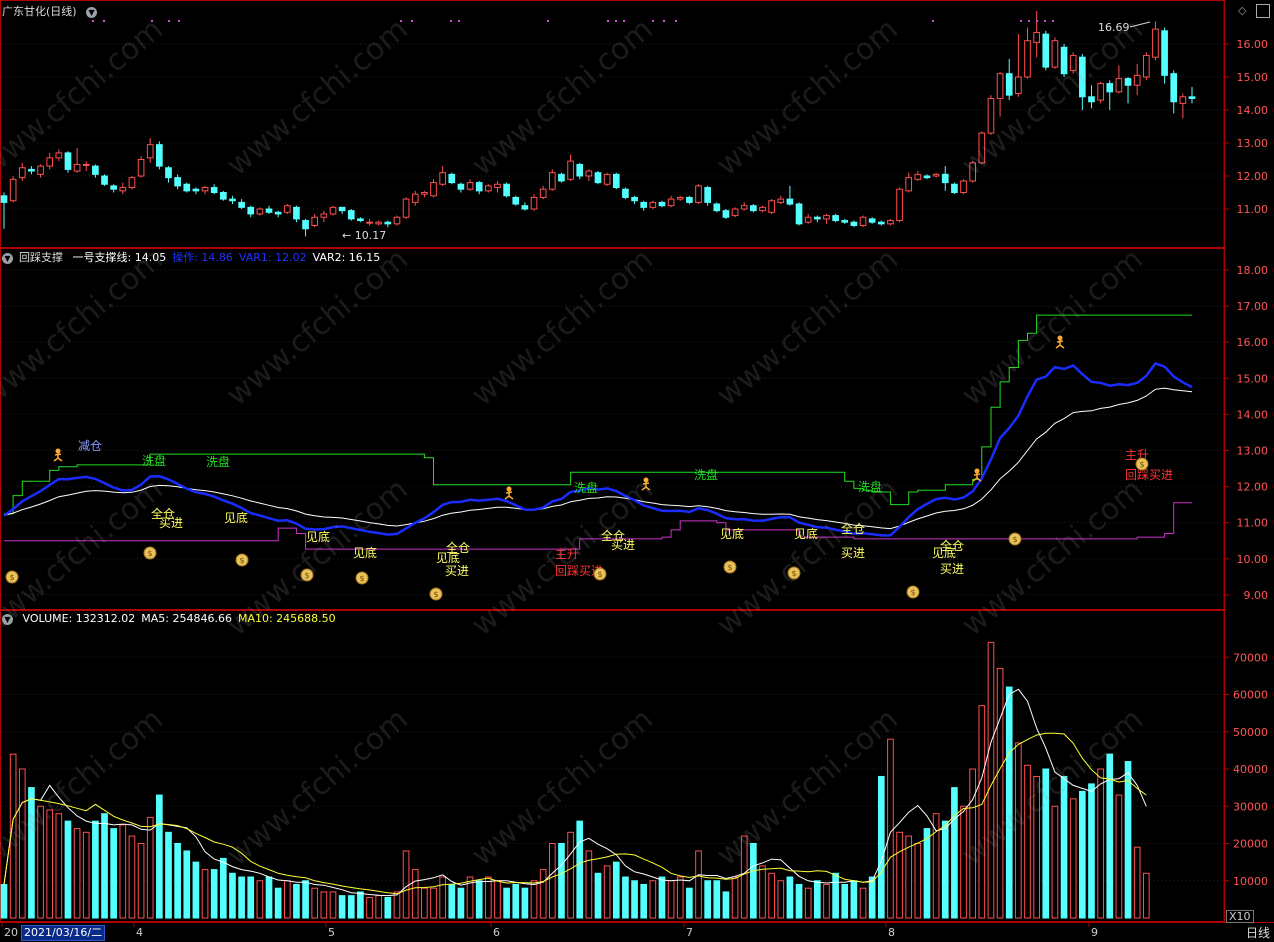 Image resolution: width=1274 pixels, height=942 pixels. I want to click on signal-quancang: 全仓, so click(458, 547).